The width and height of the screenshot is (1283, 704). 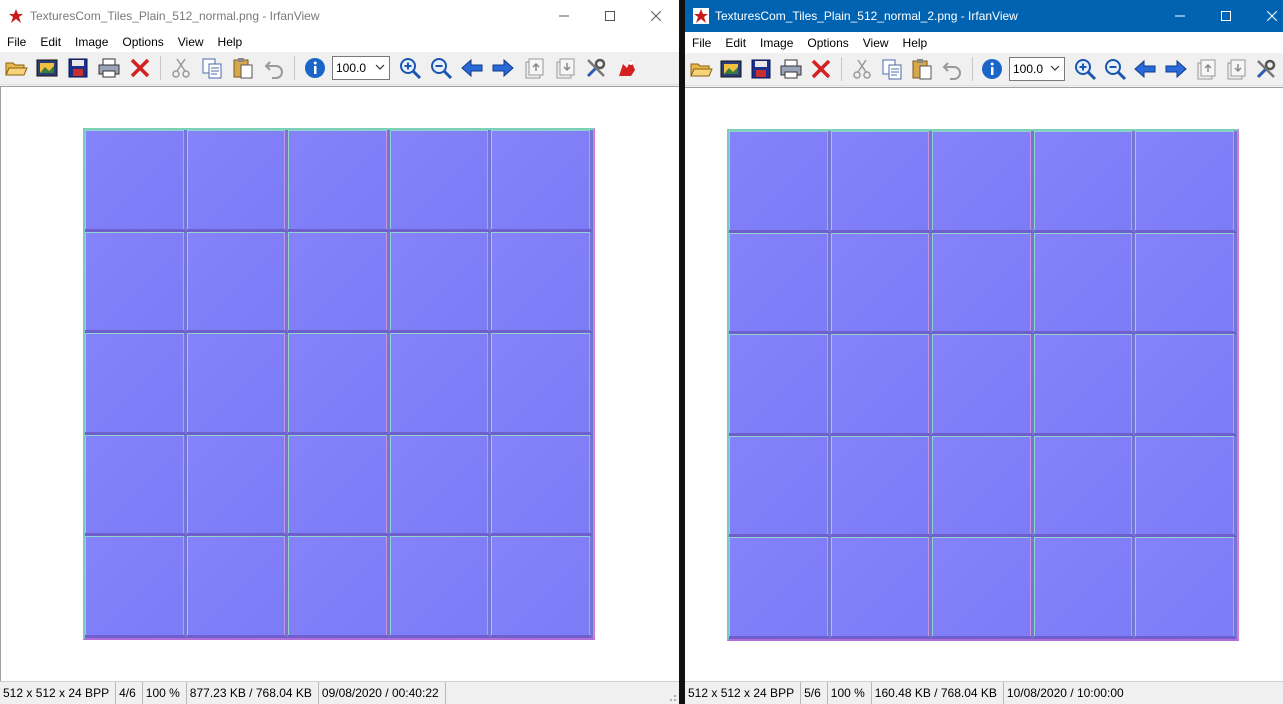 I want to click on settings-icon, so click(x=1266, y=69).